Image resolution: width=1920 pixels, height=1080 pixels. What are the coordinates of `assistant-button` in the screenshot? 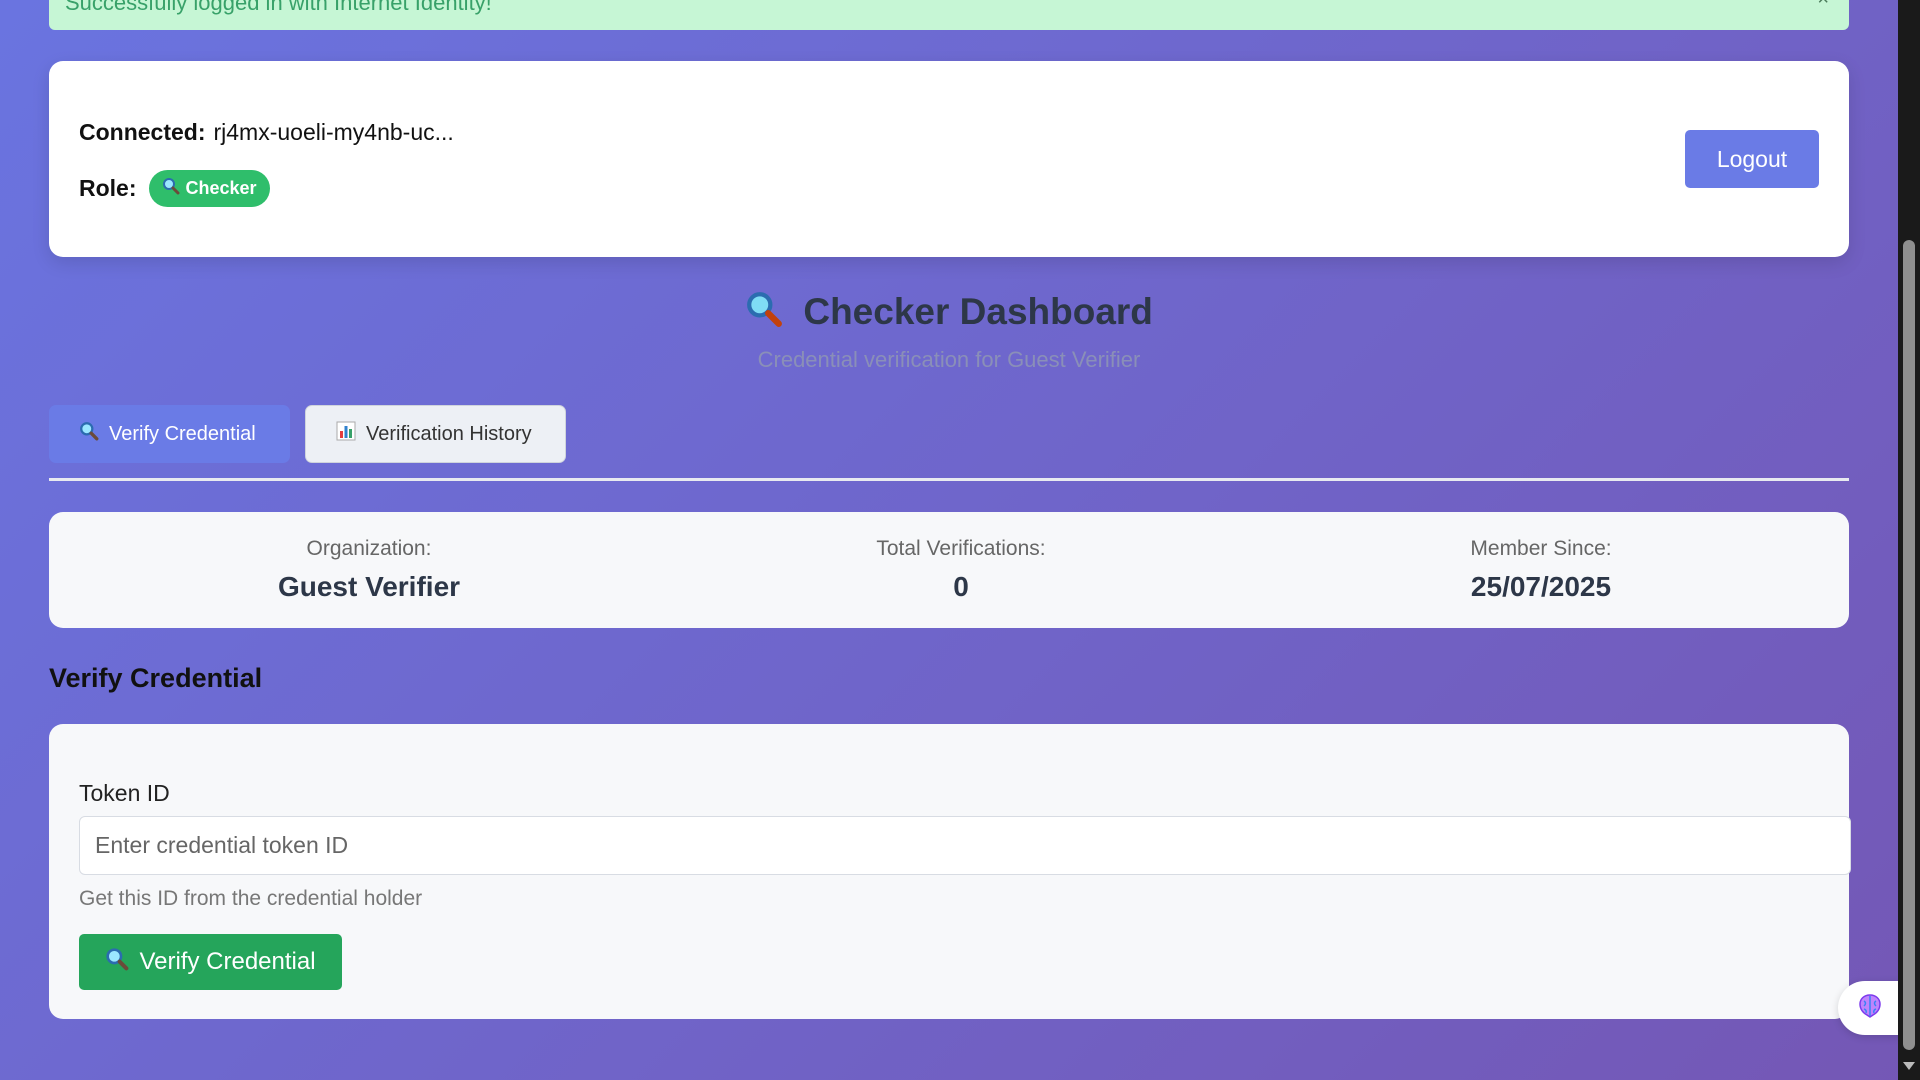 It's located at (1870, 1008).